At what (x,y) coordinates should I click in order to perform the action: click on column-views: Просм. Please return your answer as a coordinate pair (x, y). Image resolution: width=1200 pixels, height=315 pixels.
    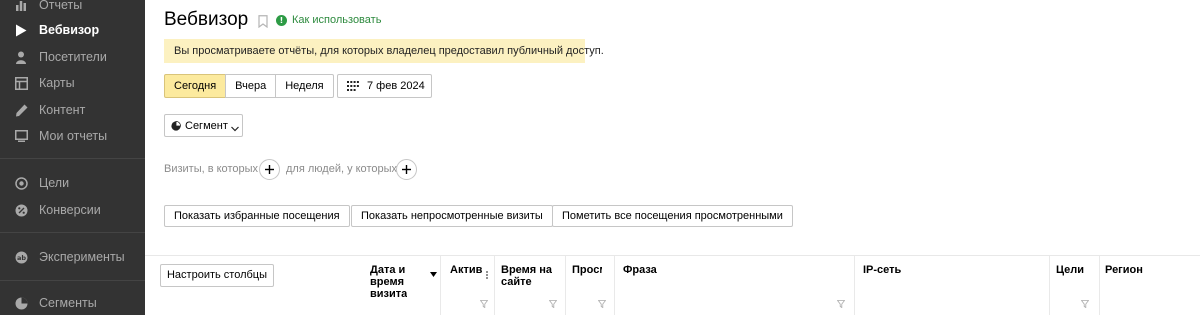
    Looking at the image, I should click on (590, 285).